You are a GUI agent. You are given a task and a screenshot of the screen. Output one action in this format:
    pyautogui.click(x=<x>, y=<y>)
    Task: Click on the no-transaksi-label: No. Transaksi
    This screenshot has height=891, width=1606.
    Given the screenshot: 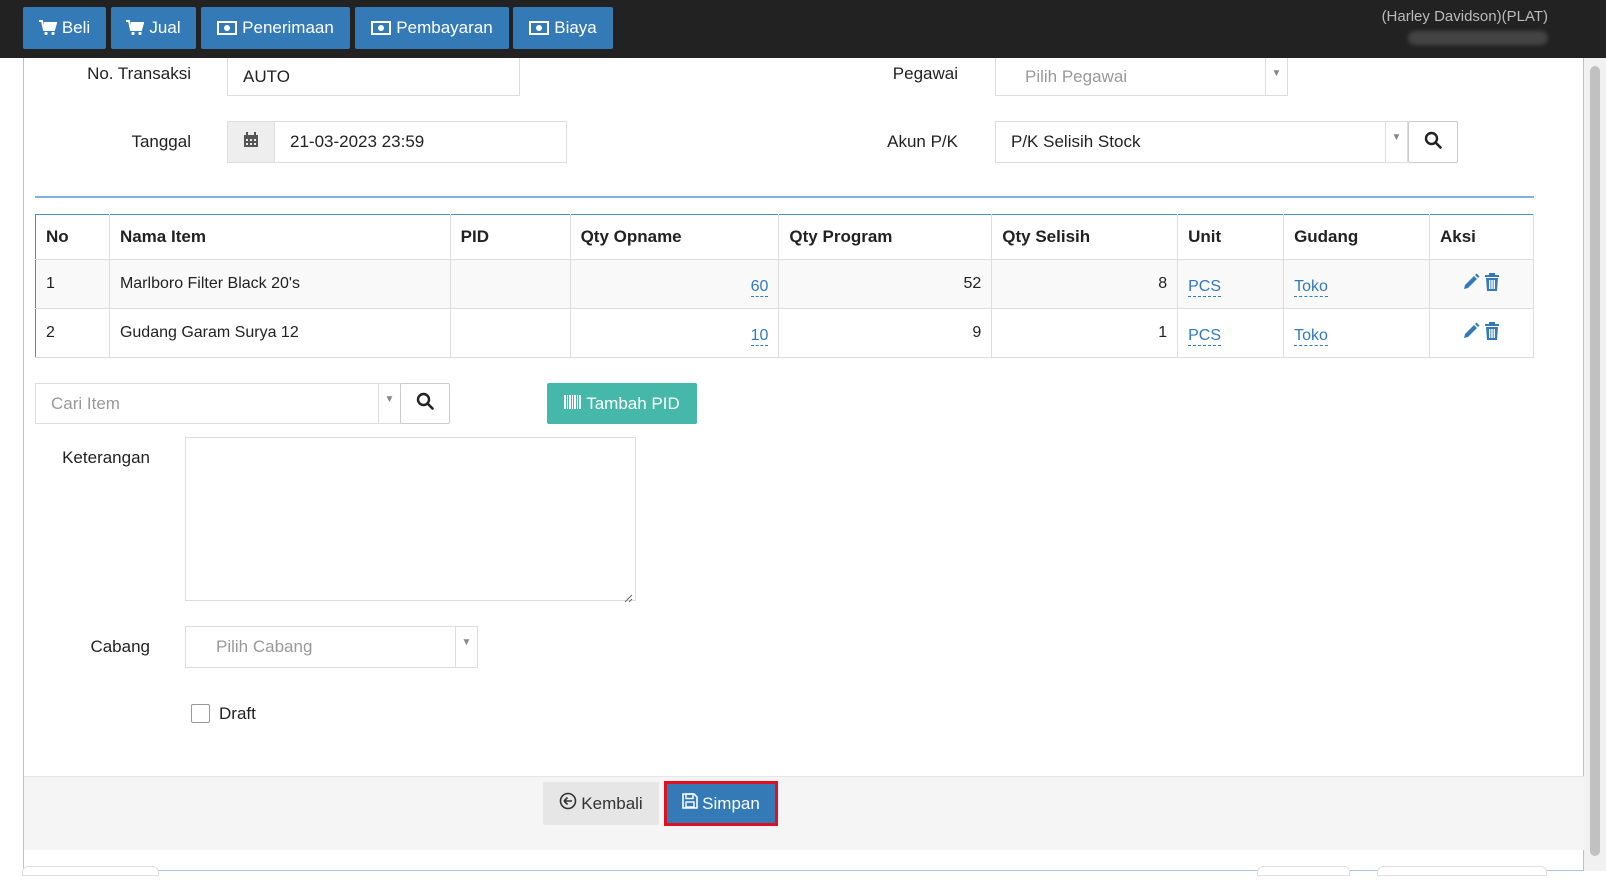 What is the action you would take?
    pyautogui.click(x=139, y=73)
    